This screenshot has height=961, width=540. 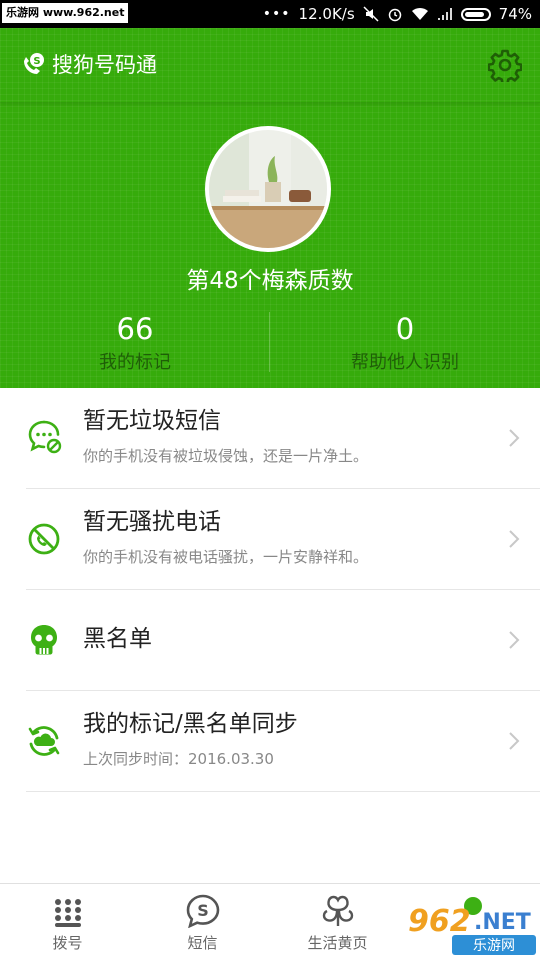 I want to click on list-item-subtitle: 你的手机没有被电话骚扰，一片安静祥和。, so click(x=226, y=557).